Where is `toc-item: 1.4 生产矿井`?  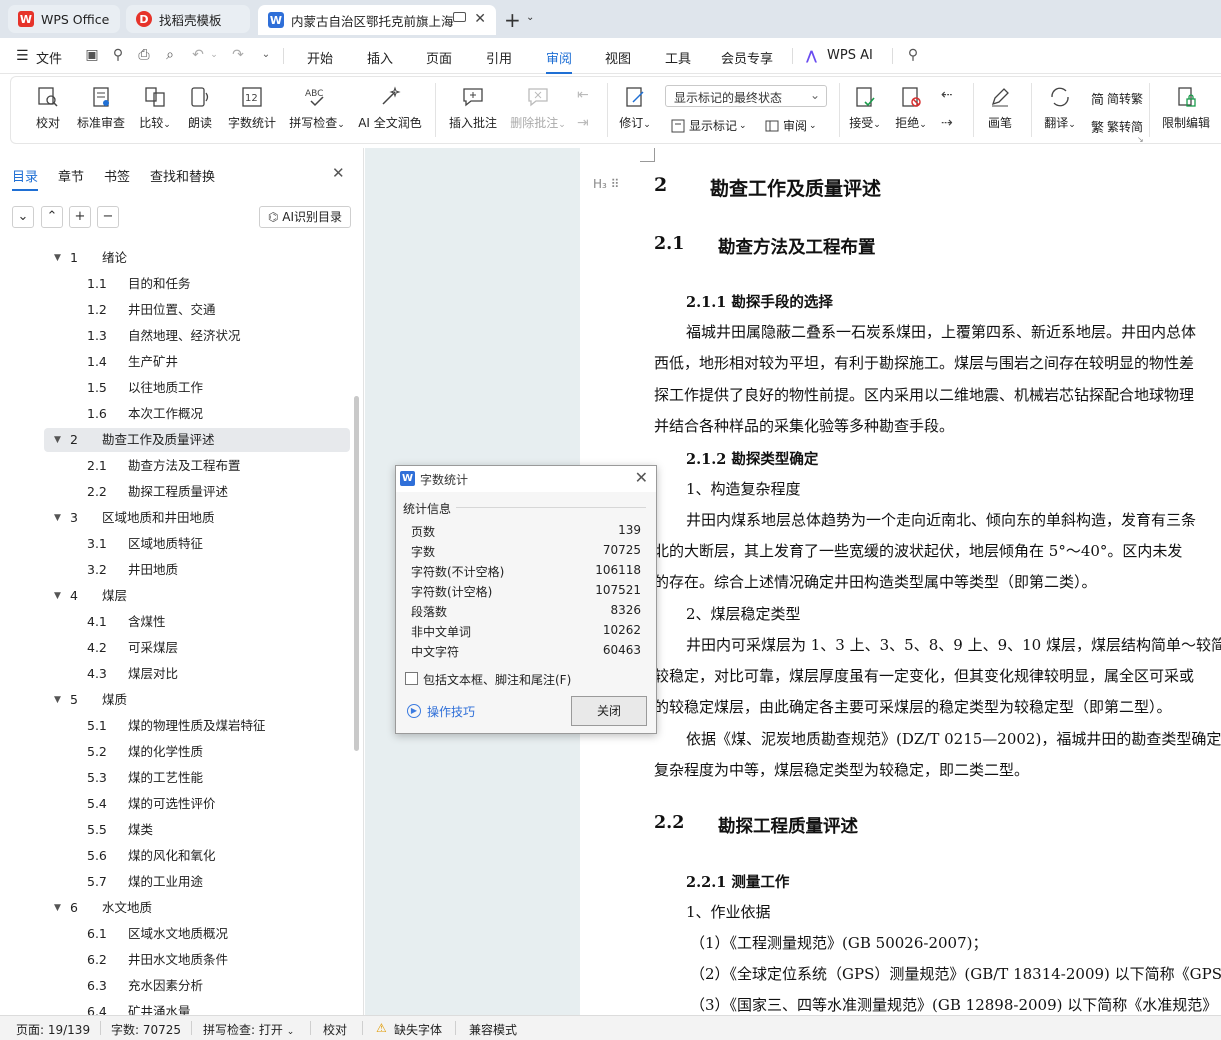 toc-item: 1.4 生产矿井 is located at coordinates (197, 362).